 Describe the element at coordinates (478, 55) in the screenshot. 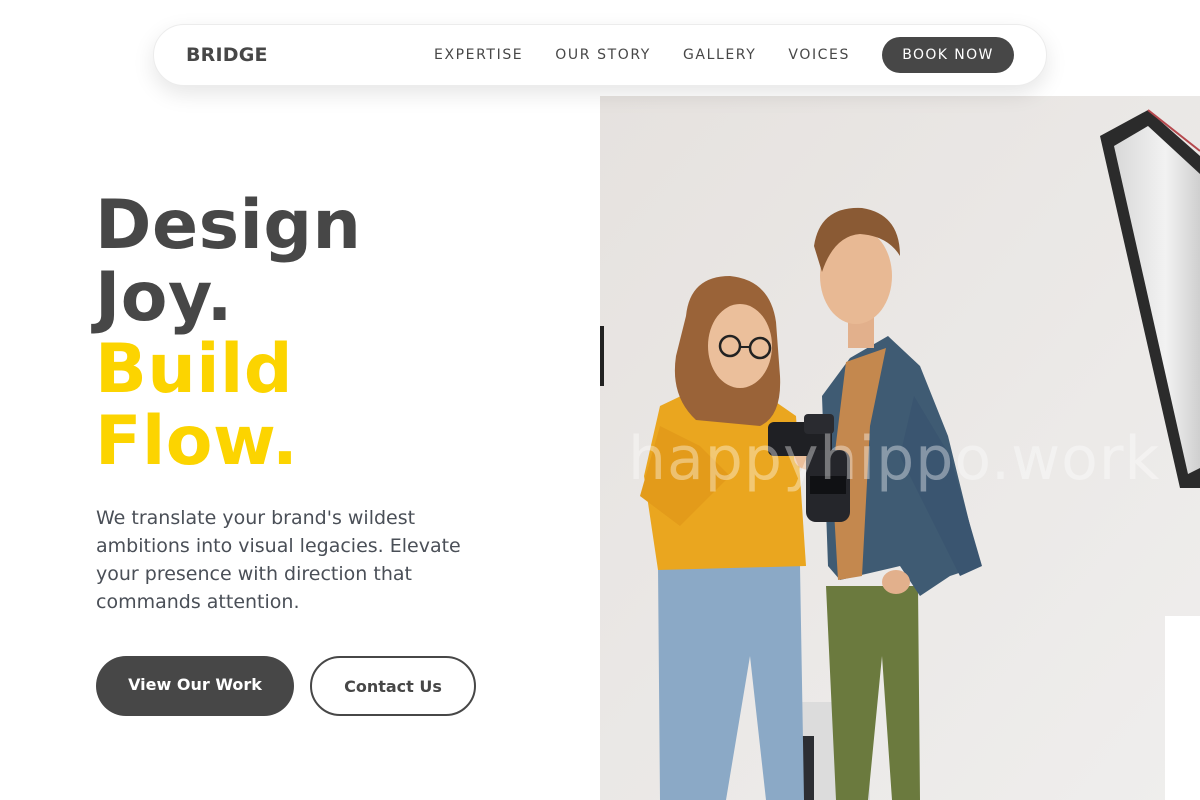

I see `nav-link-expertise: EXPERTISE` at that location.